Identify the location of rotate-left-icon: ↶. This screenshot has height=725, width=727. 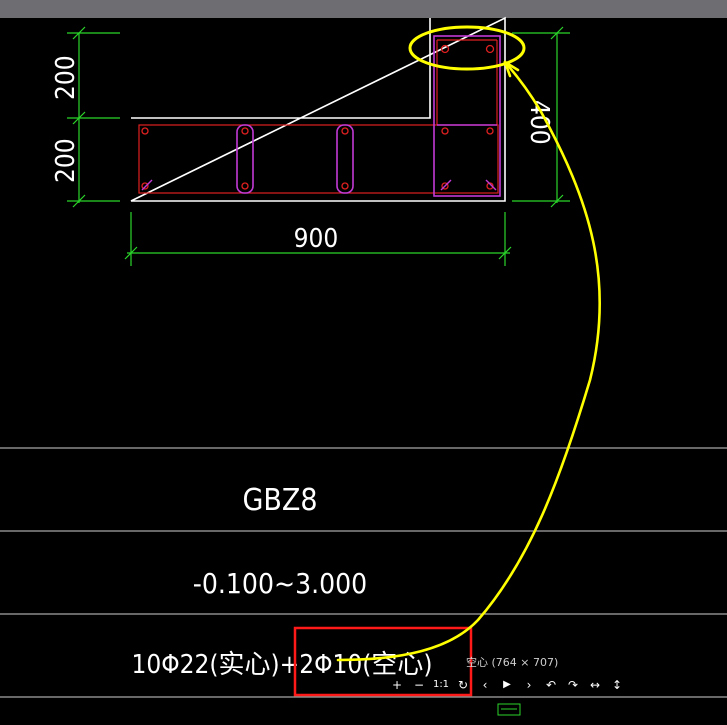
(551, 685).